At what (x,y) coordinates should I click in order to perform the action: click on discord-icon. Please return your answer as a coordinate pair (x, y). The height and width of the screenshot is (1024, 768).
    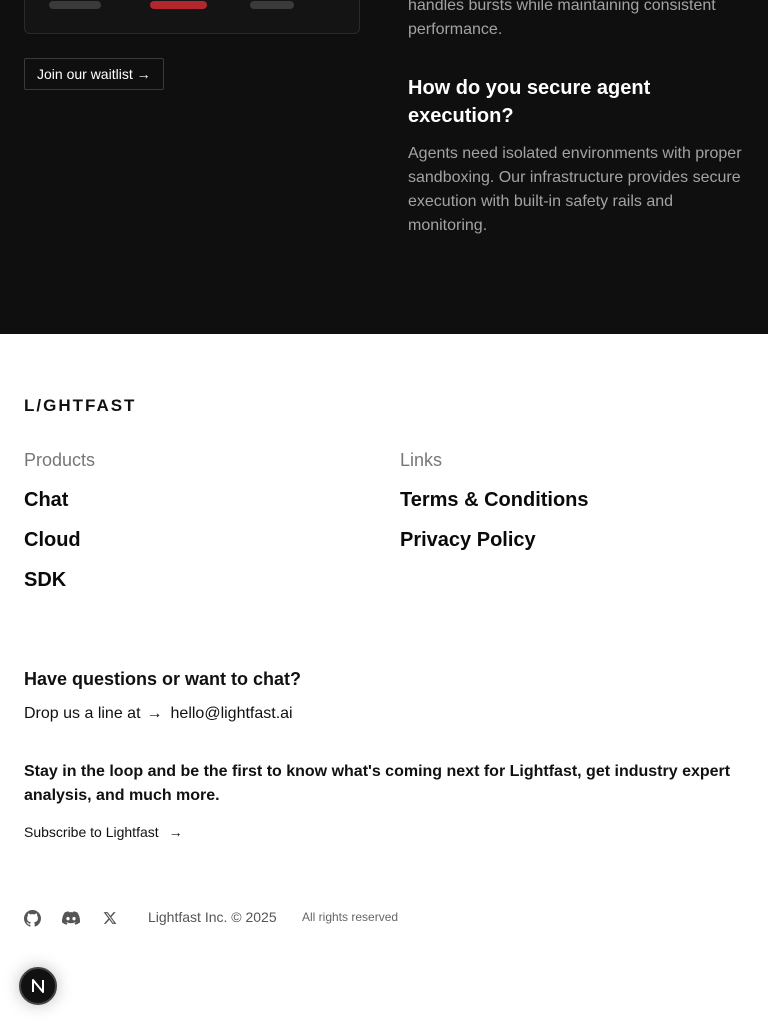
    Looking at the image, I should click on (71, 918).